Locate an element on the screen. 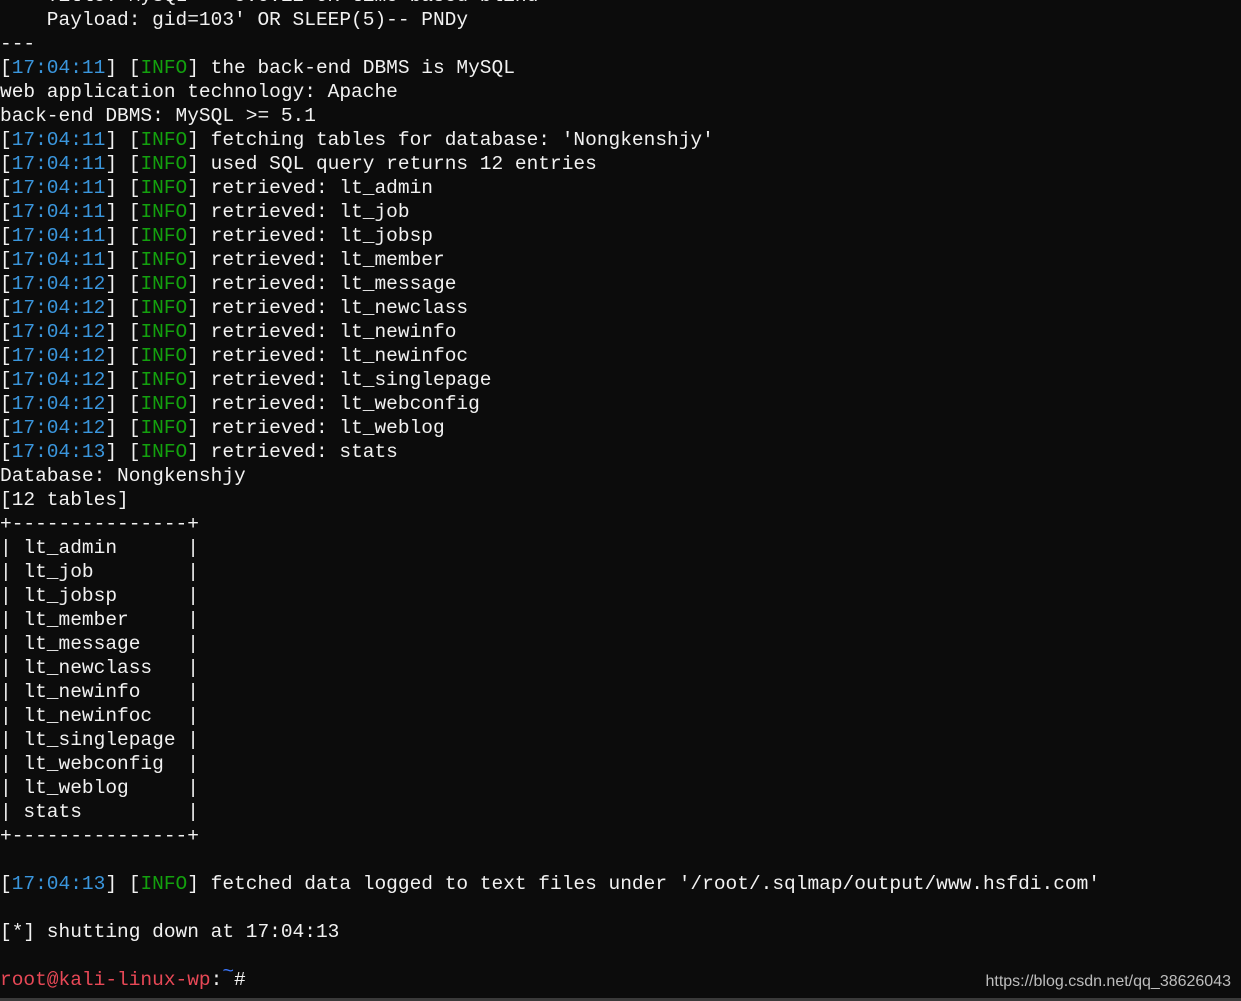 The image size is (1241, 1001). terminal-line: | lt_admin | is located at coordinates (550, 548).